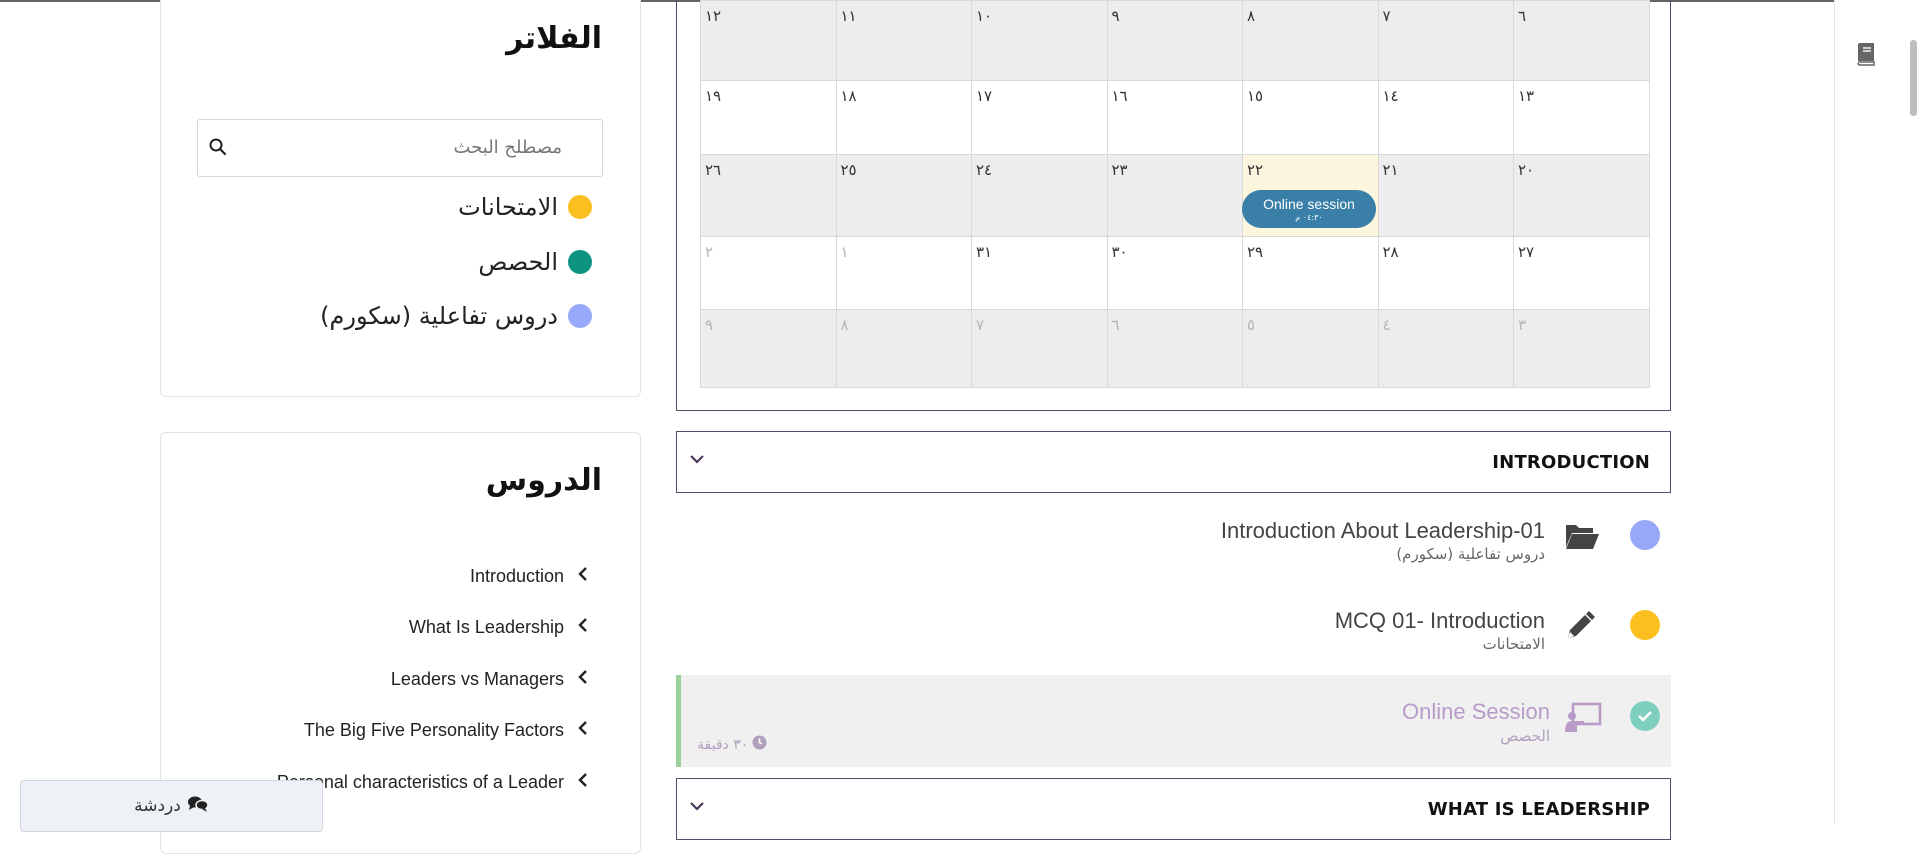 This screenshot has width=1917, height=854. What do you see at coordinates (1538, 809) in the screenshot?
I see `section-title: WHAT IS LEADERSHIP` at bounding box center [1538, 809].